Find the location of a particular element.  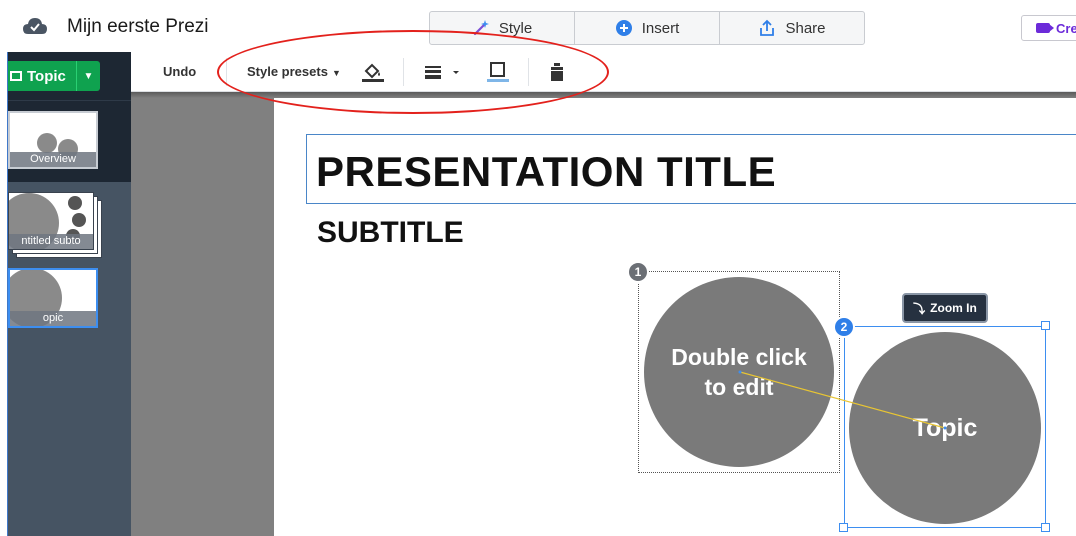

add-topic-label: Topic is located at coordinates (46, 76).